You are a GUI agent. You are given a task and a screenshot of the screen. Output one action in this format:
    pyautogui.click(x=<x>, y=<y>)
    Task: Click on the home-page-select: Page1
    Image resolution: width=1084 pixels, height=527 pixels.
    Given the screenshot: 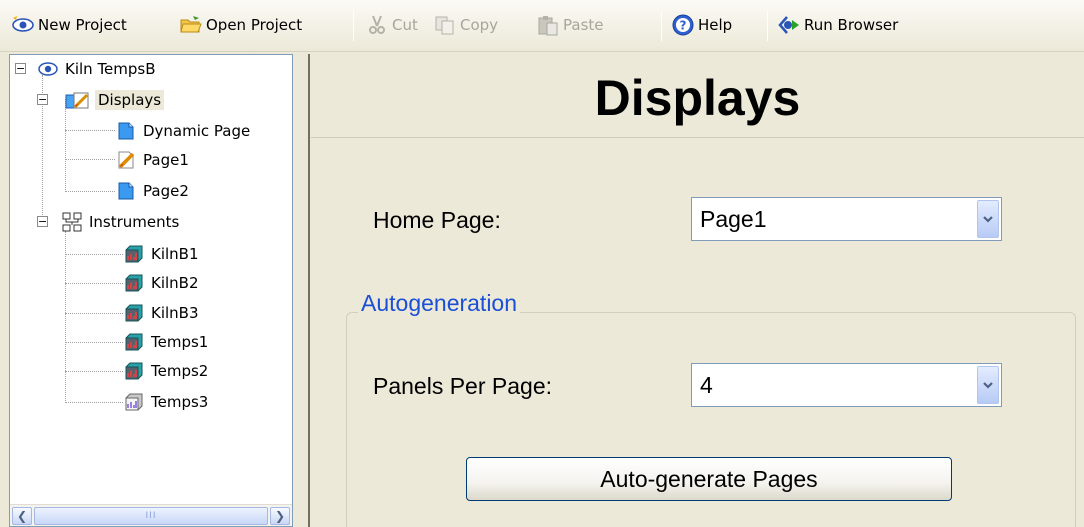 What is the action you would take?
    pyautogui.click(x=846, y=219)
    